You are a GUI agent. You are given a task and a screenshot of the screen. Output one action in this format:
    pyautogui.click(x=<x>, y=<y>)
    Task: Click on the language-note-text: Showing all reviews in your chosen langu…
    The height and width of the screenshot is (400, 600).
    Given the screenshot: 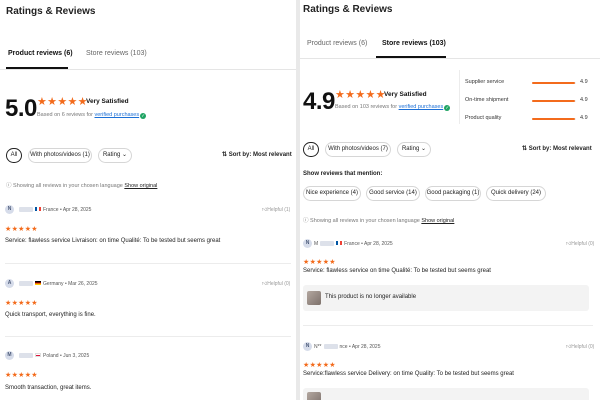 What is the action you would take?
    pyautogui.click(x=68, y=186)
    